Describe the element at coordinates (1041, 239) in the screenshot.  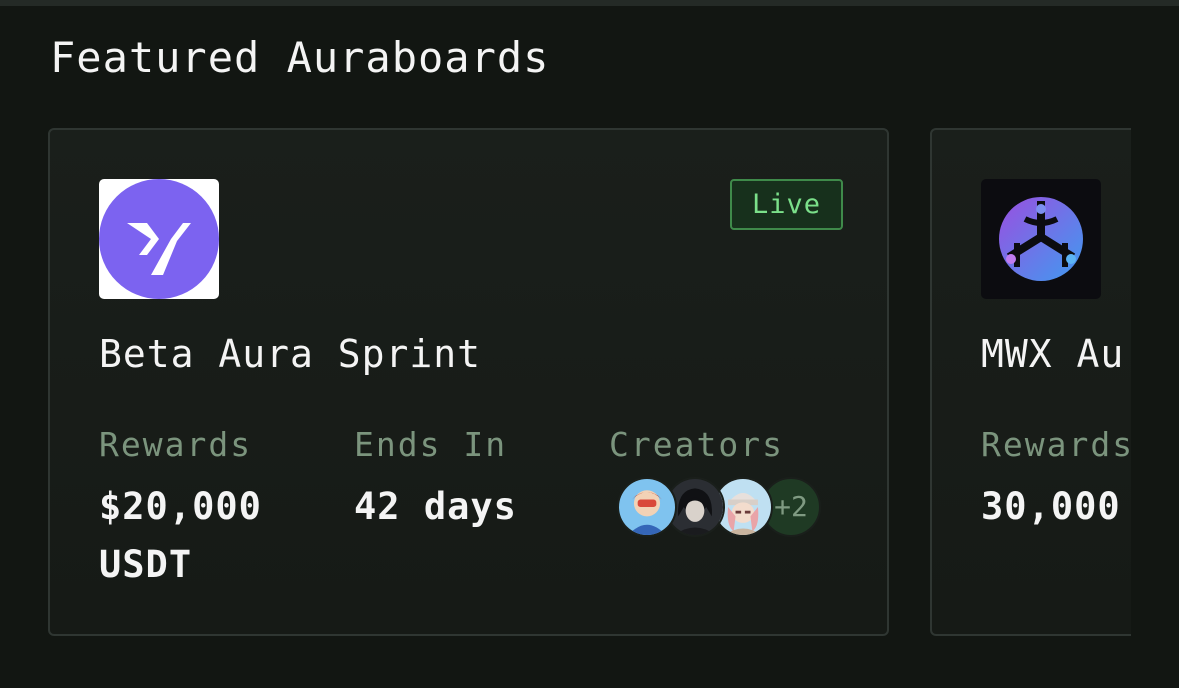
I see `blue-purple-cube-logo-icon` at that location.